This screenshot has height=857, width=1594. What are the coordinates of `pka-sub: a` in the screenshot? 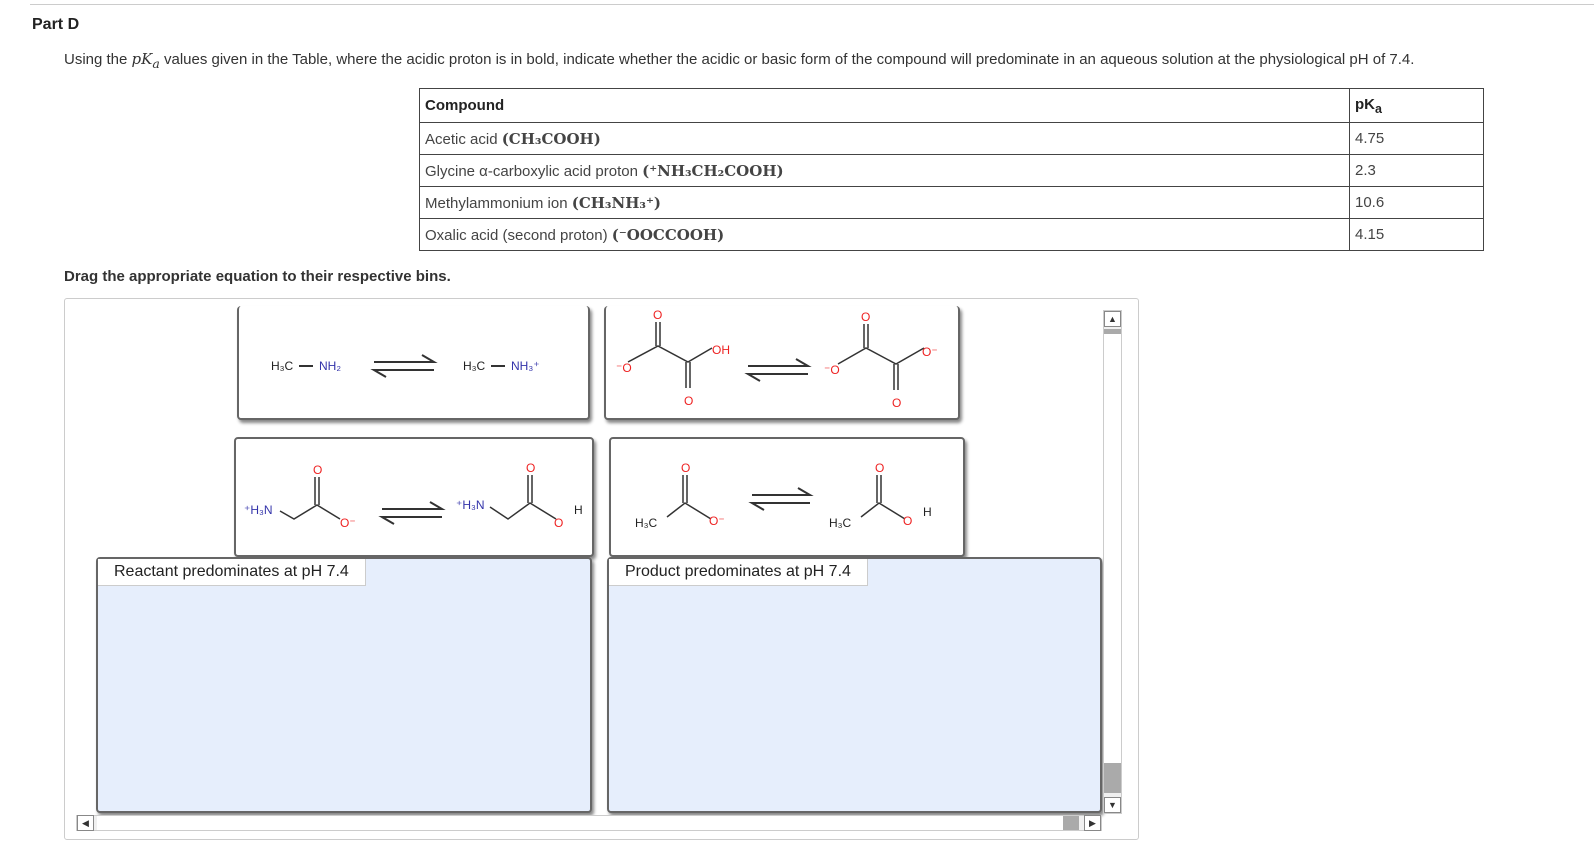 It's located at (156, 63).